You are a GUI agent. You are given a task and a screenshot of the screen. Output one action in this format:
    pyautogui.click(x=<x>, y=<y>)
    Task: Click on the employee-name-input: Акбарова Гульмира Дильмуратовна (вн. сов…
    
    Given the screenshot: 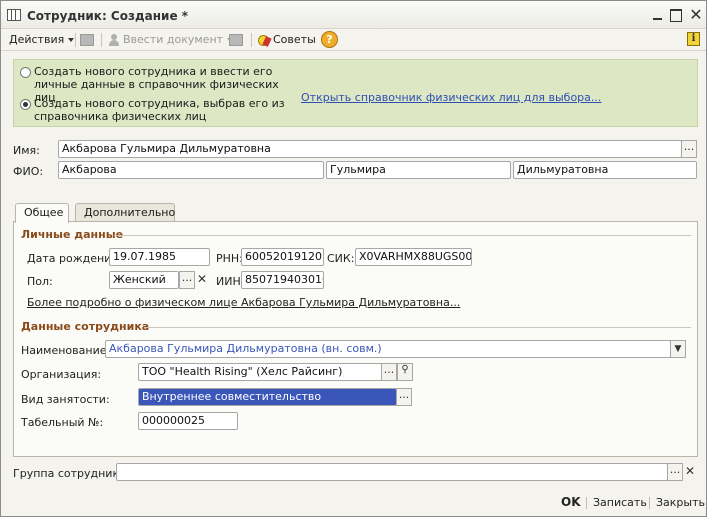 What is the action you would take?
    pyautogui.click(x=388, y=349)
    